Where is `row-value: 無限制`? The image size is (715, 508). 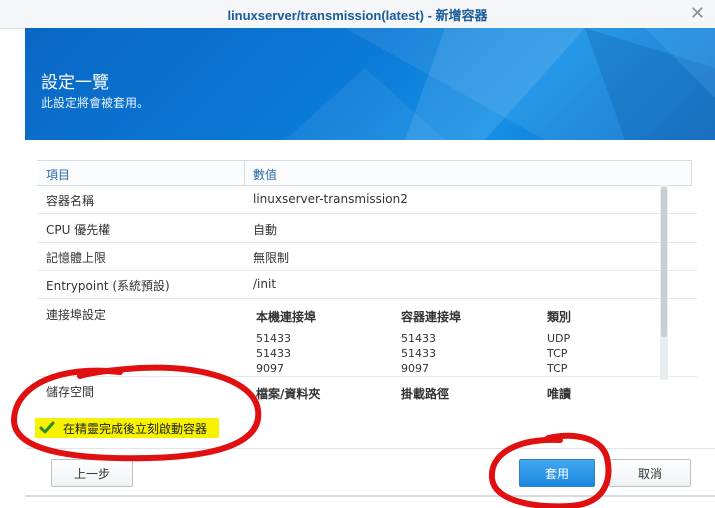
row-value: 無限制 is located at coordinates (271, 258).